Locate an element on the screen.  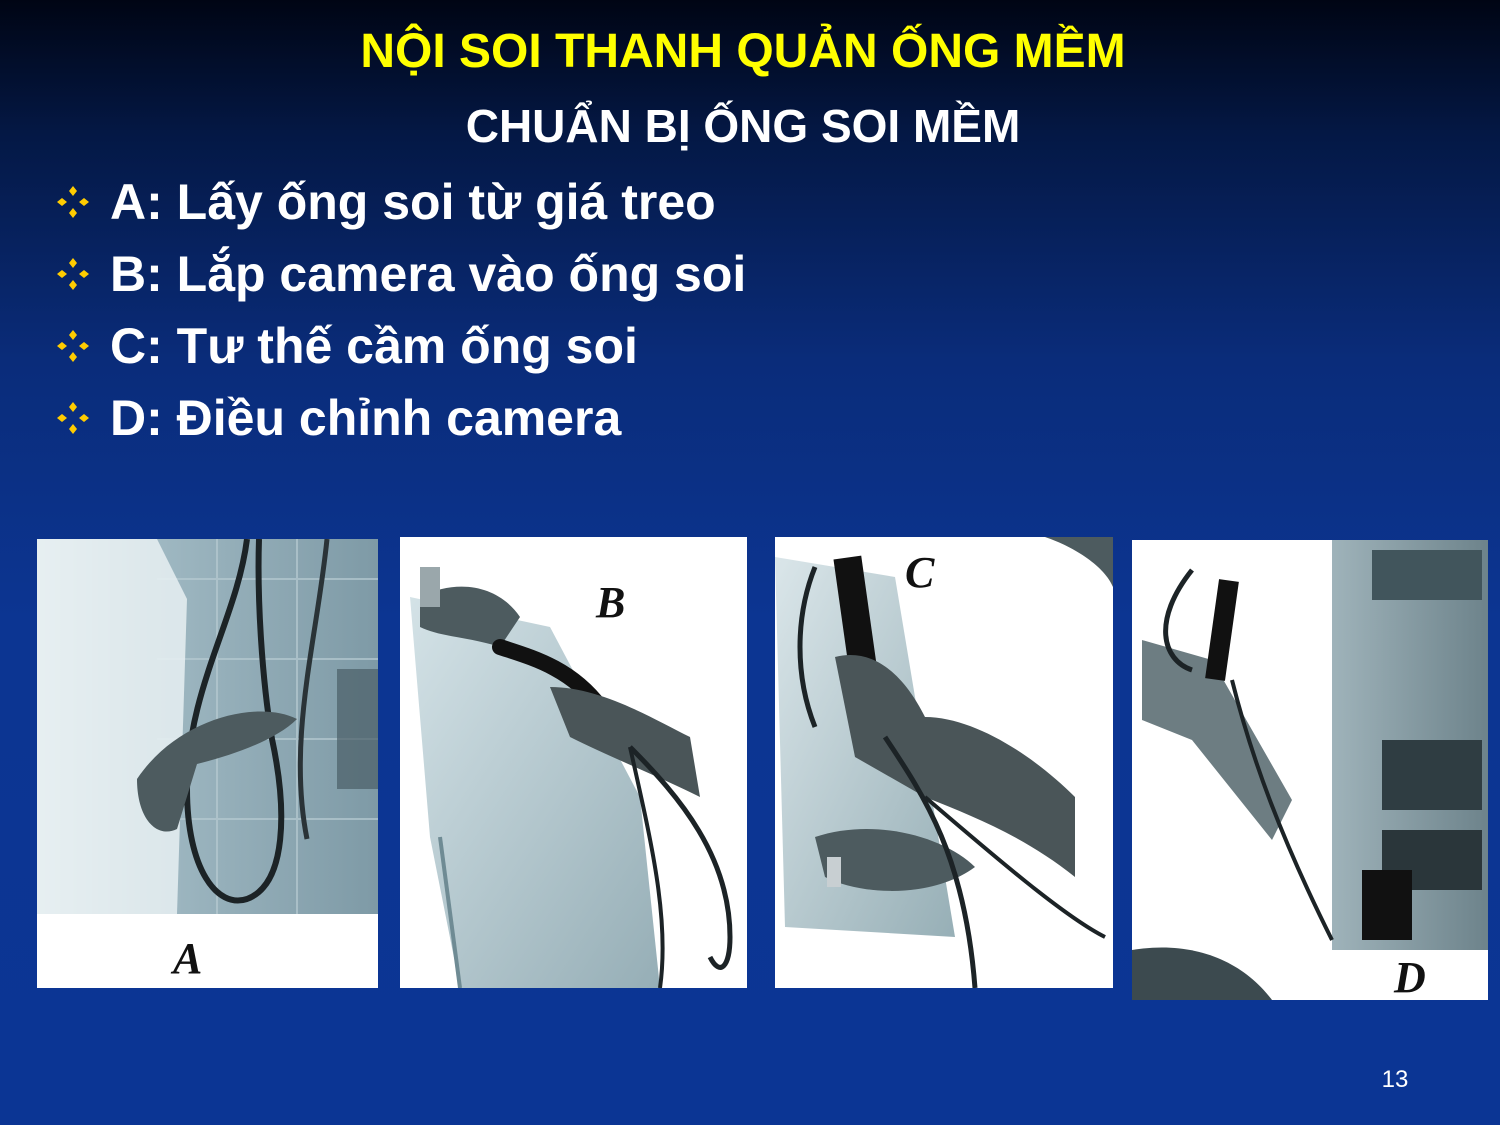
bullet-item-b: B: Lắp camera vào ống soi is located at coordinates (401, 274).